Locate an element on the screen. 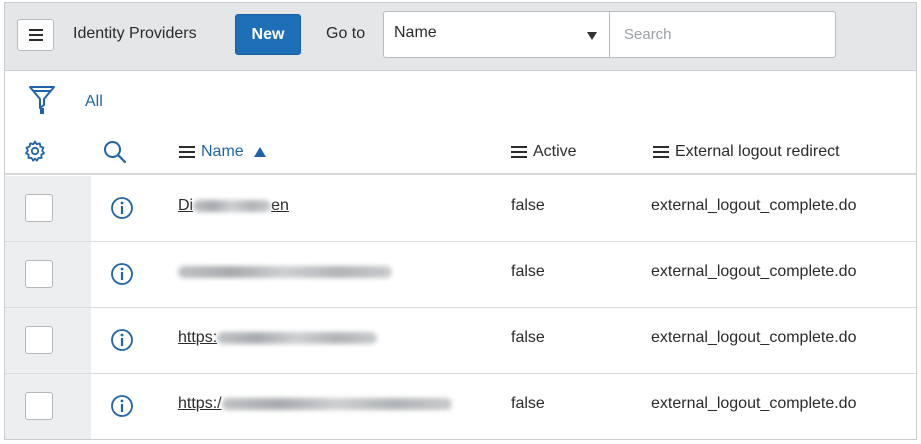  record-name-link: Di en is located at coordinates (233, 206).